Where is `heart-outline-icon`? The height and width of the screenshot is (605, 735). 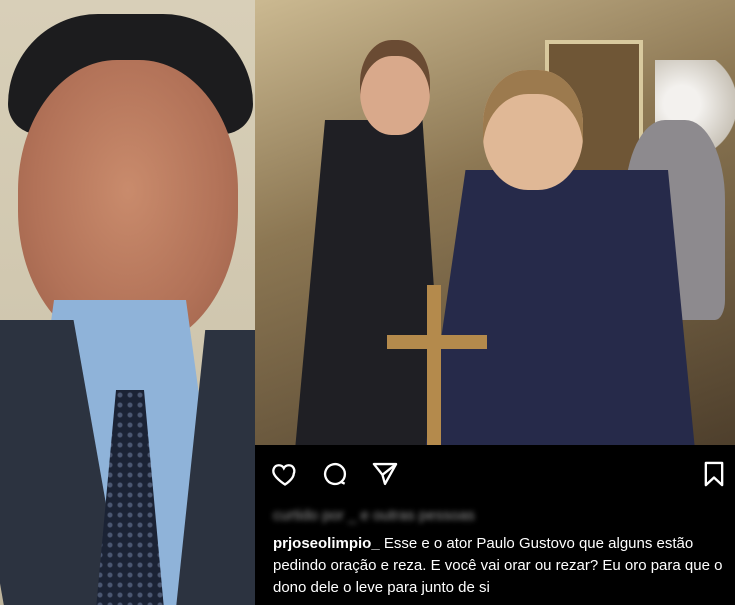 heart-outline-icon is located at coordinates (285, 474).